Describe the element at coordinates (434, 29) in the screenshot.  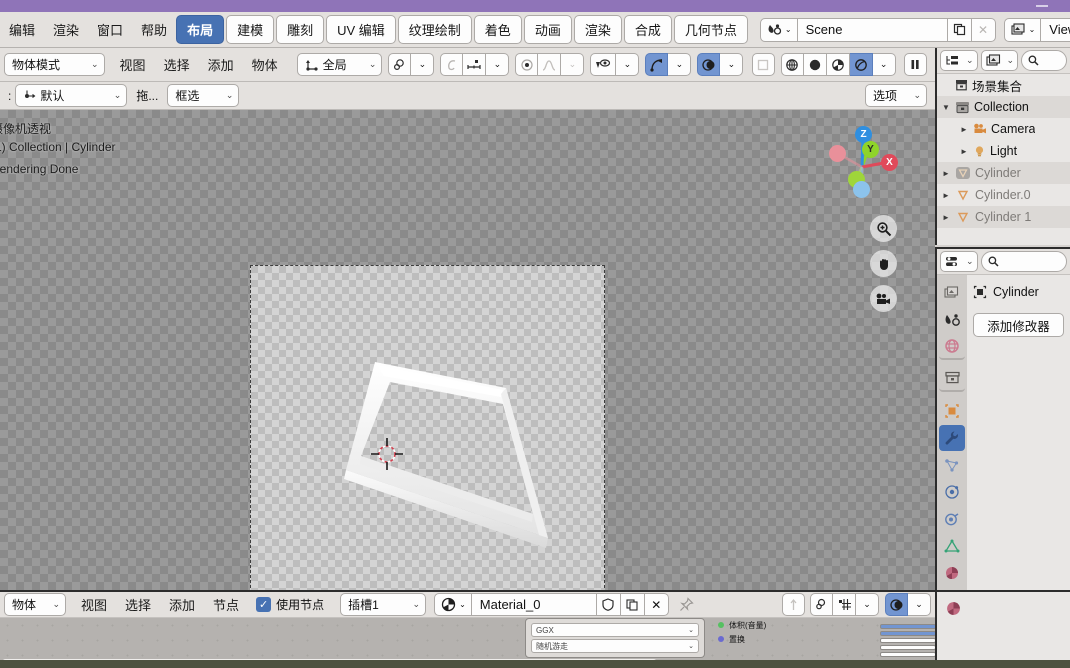
I see `workspace-tab-texture-paint: 纹理绘制` at that location.